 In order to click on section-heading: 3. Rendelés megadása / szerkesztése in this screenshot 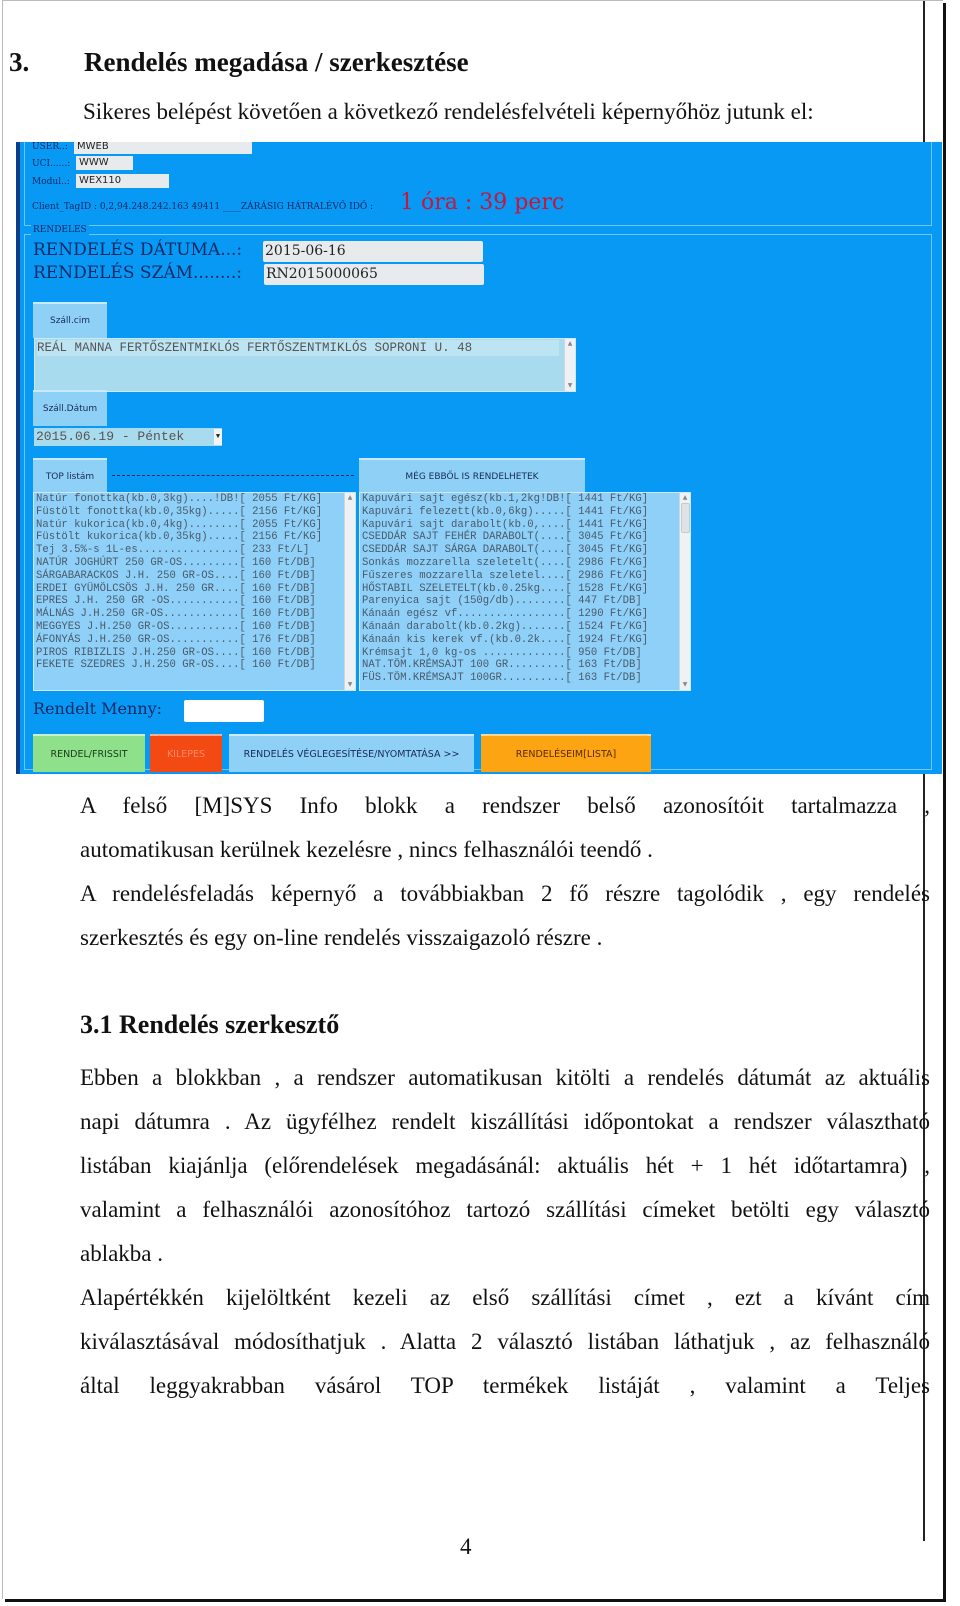, I will do `click(239, 62)`.